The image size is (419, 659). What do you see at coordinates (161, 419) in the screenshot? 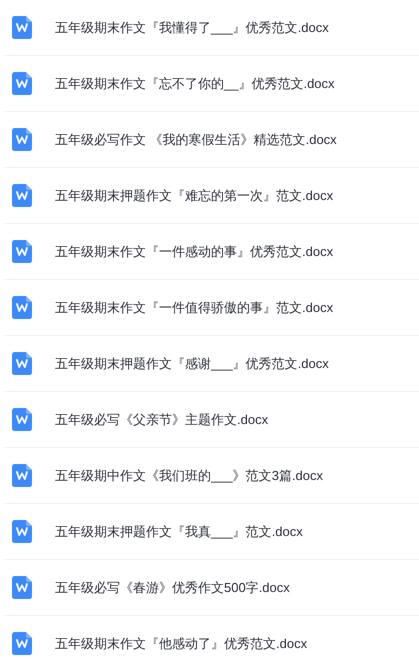
I see `file-name: 五年级必写《父亲节》主题作文.docx` at bounding box center [161, 419].